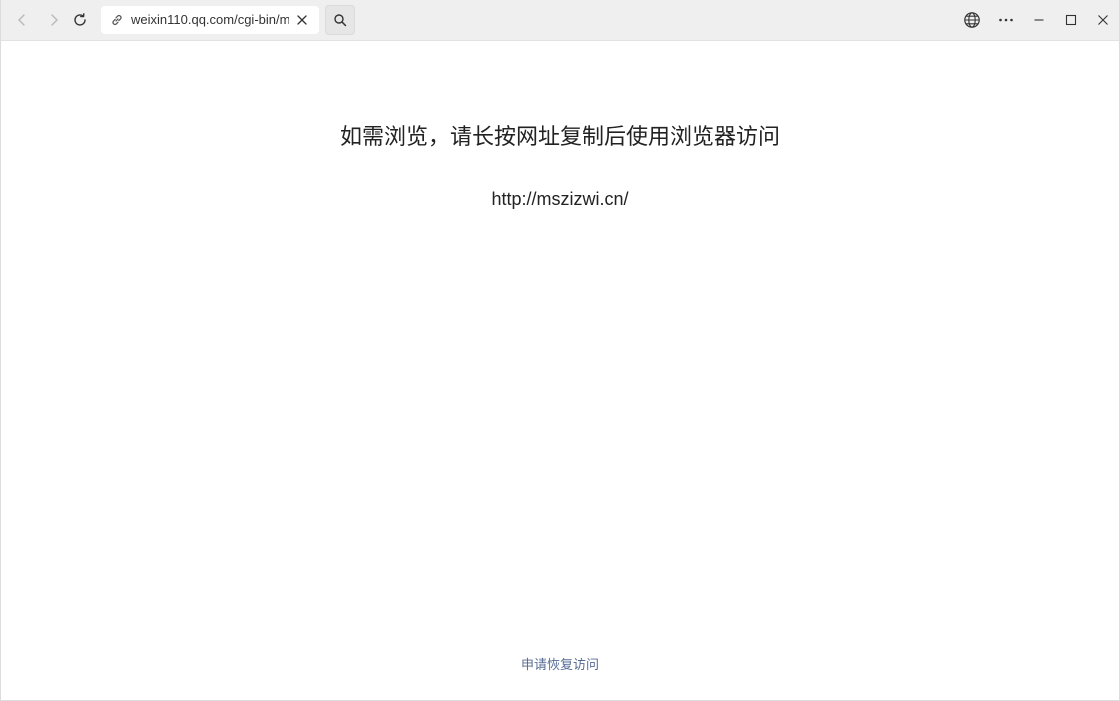 The height and width of the screenshot is (701, 1120). What do you see at coordinates (559, 137) in the screenshot?
I see `page-message: 如需浏览，请长按网址复制后使用浏览器访问` at bounding box center [559, 137].